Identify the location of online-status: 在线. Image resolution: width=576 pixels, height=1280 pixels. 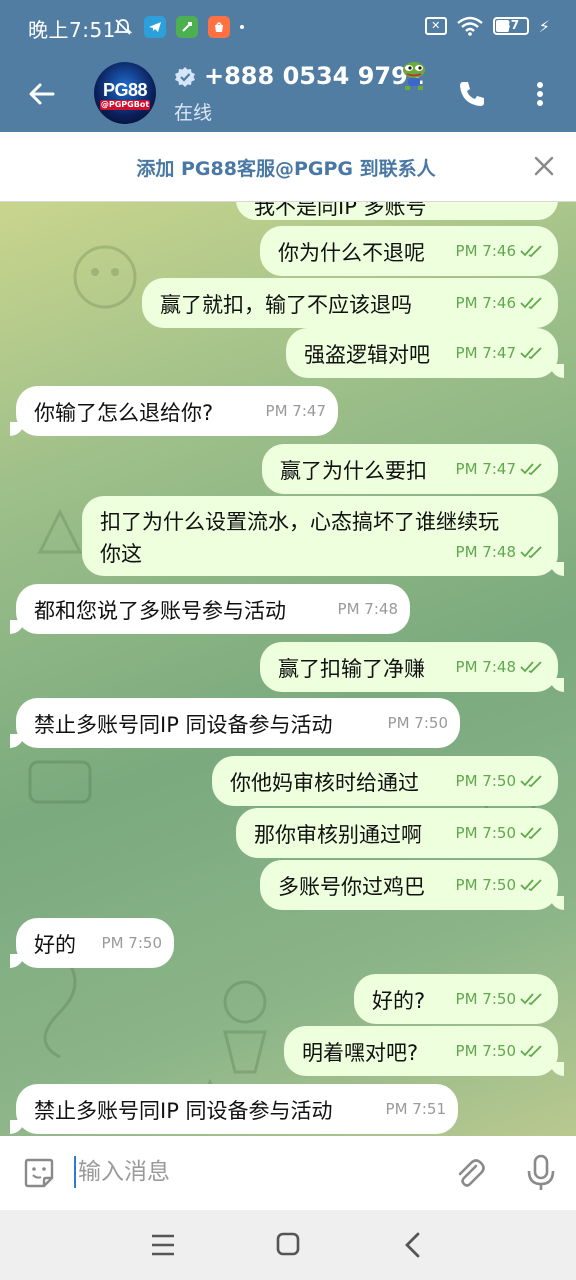
(193, 113).